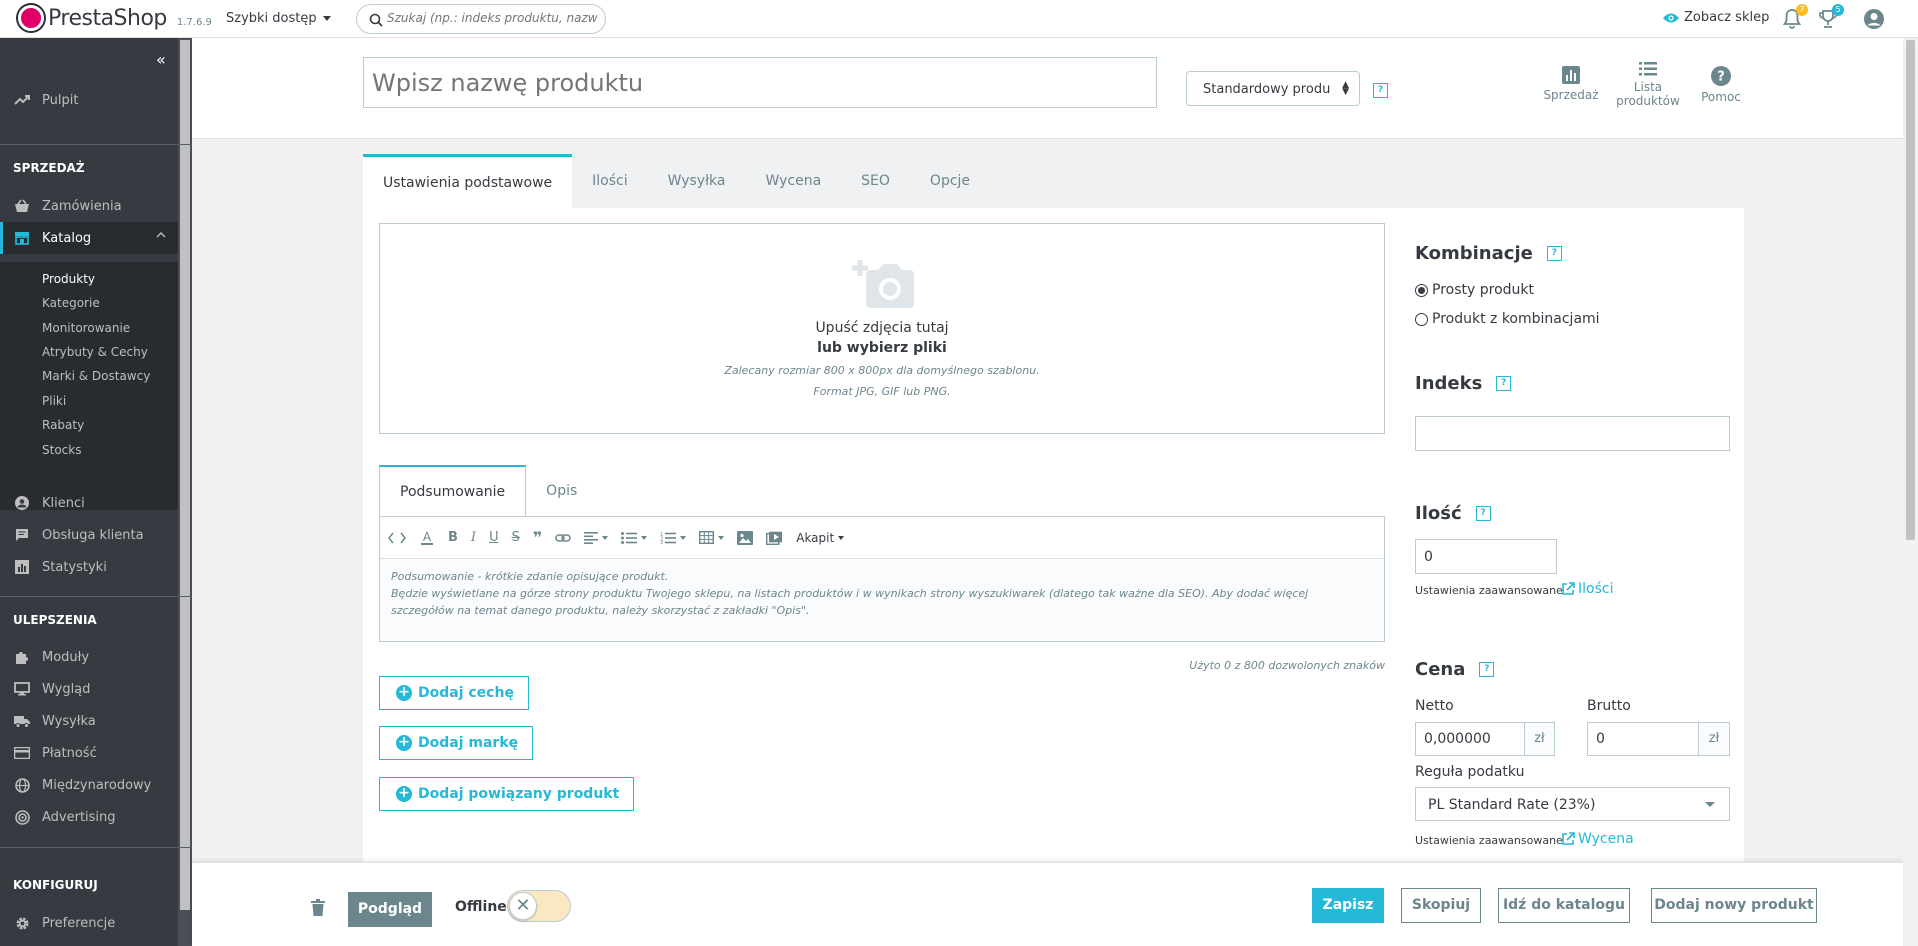  Describe the element at coordinates (1470, 739) in the screenshot. I see `net-price-input` at that location.